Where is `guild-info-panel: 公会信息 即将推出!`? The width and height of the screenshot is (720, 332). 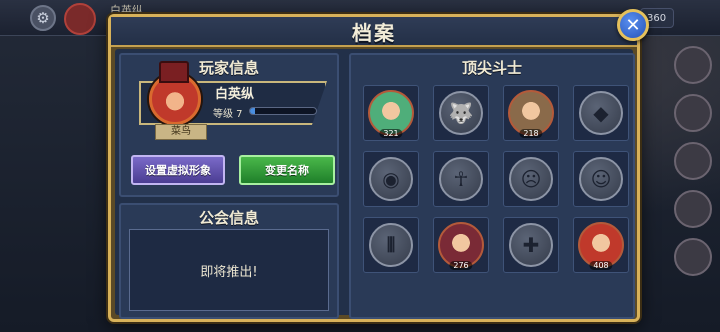 guild-info-panel: 公会信息 即将推出! is located at coordinates (229, 261).